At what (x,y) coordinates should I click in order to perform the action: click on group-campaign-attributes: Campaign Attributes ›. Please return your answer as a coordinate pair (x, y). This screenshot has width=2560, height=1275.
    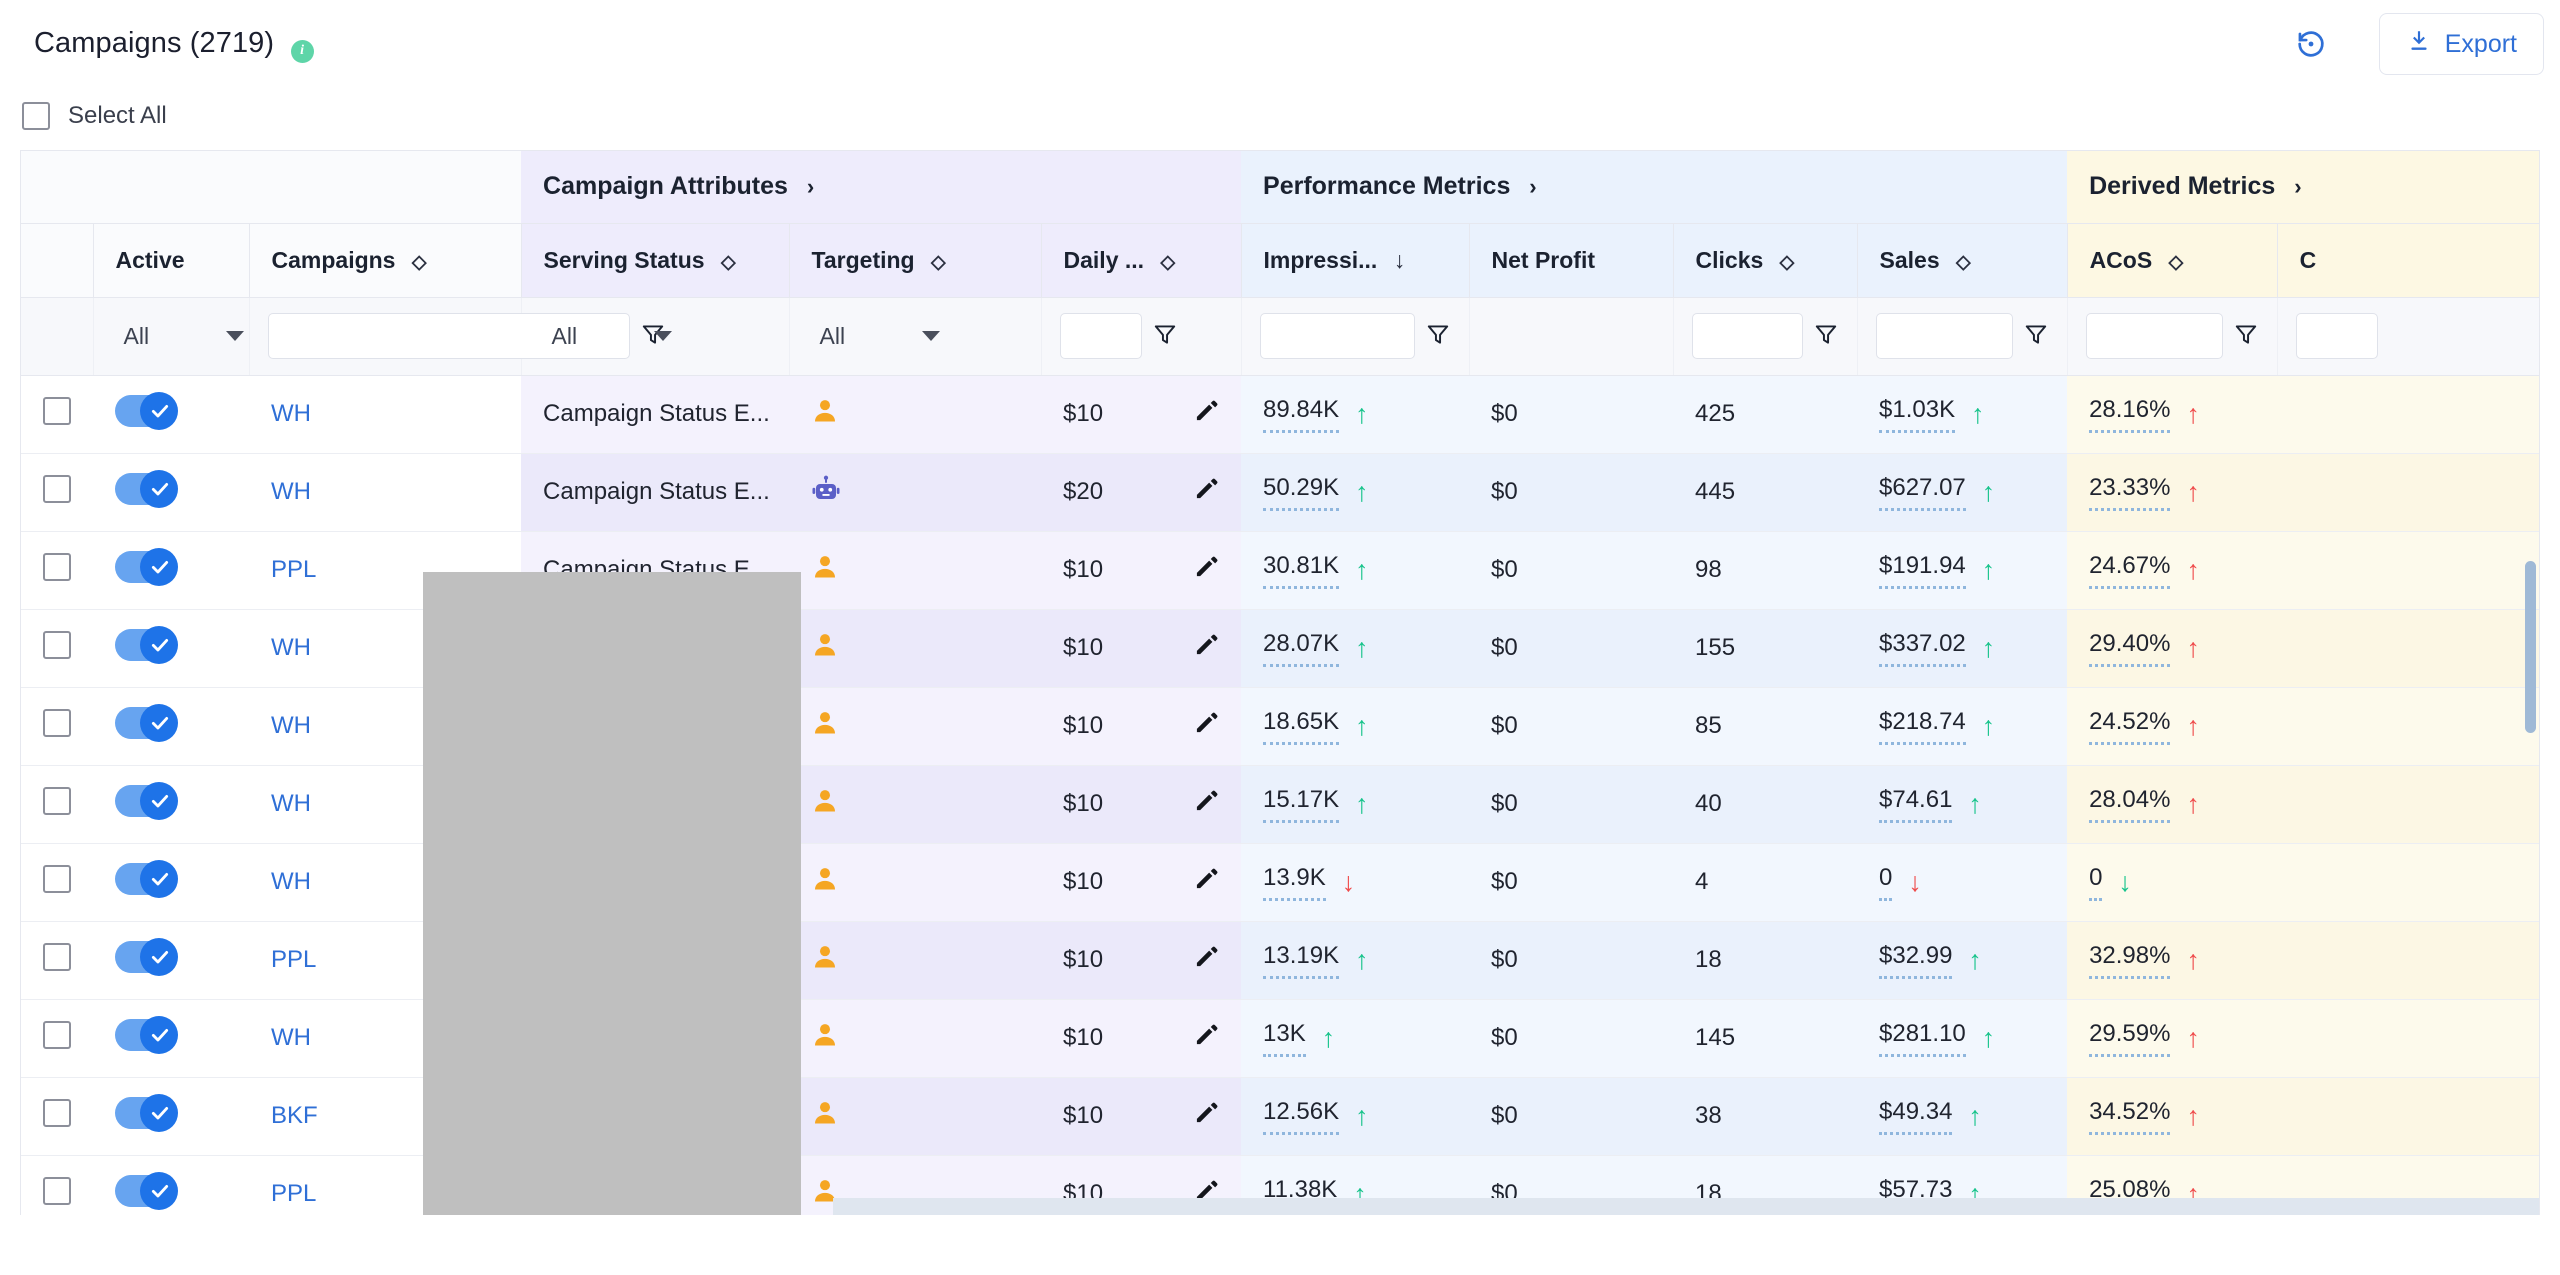
    Looking at the image, I should click on (881, 187).